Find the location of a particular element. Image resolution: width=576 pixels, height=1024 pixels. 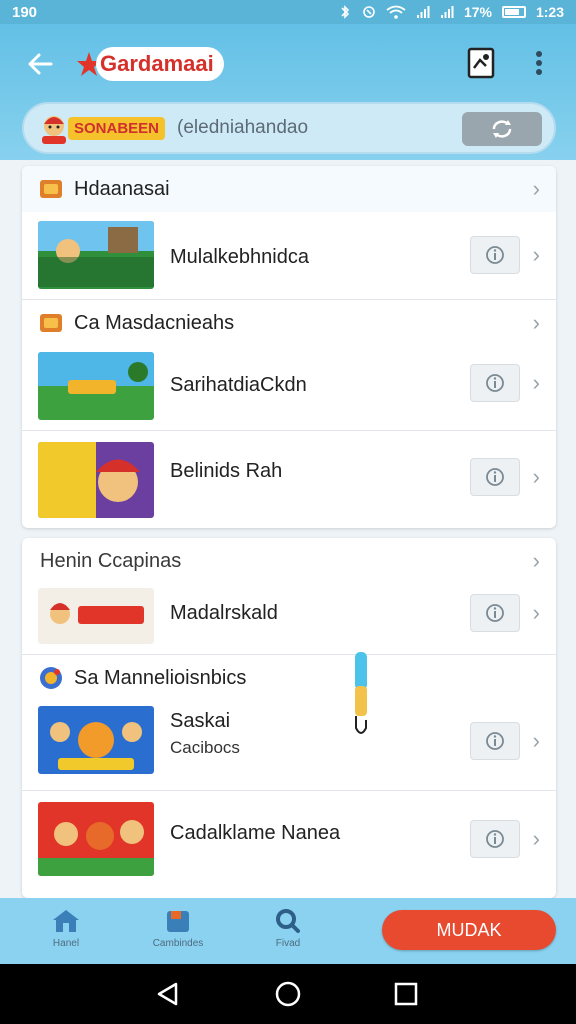

subsection-header: Sa Mannelioisnbics is located at coordinates (289, 678).